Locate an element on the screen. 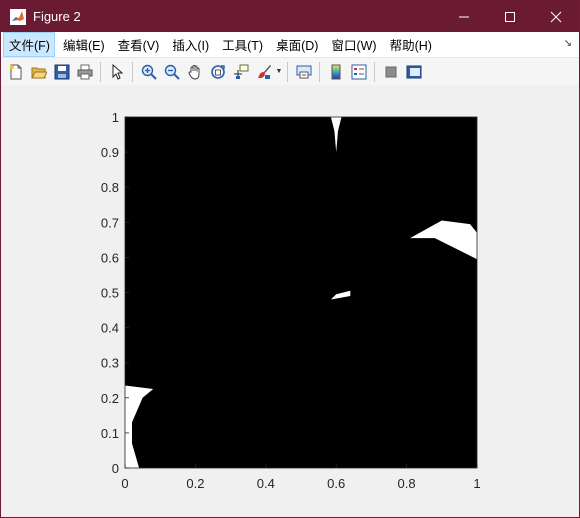 This screenshot has height=518, width=580. zoom-out-button is located at coordinates (171, 72).